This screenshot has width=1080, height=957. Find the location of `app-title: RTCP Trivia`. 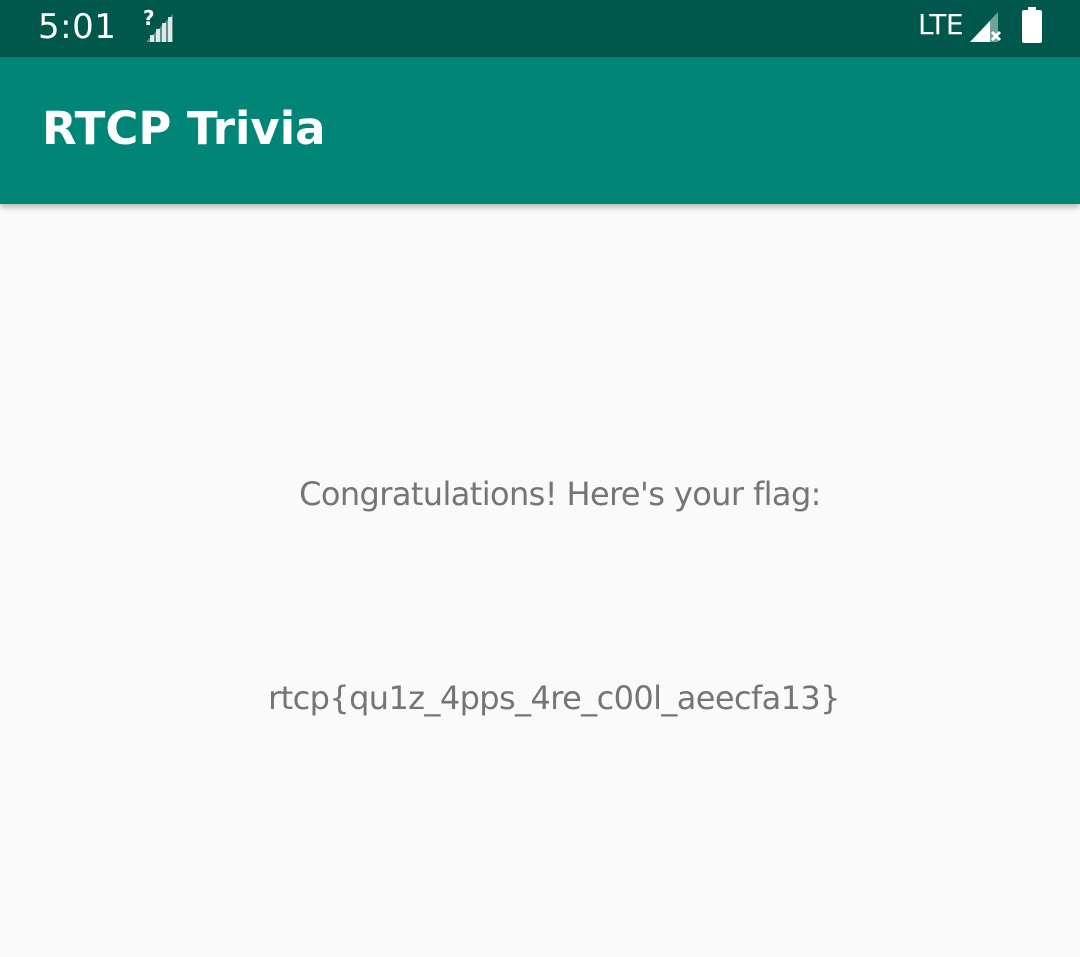

app-title: RTCP Trivia is located at coordinates (184, 128).